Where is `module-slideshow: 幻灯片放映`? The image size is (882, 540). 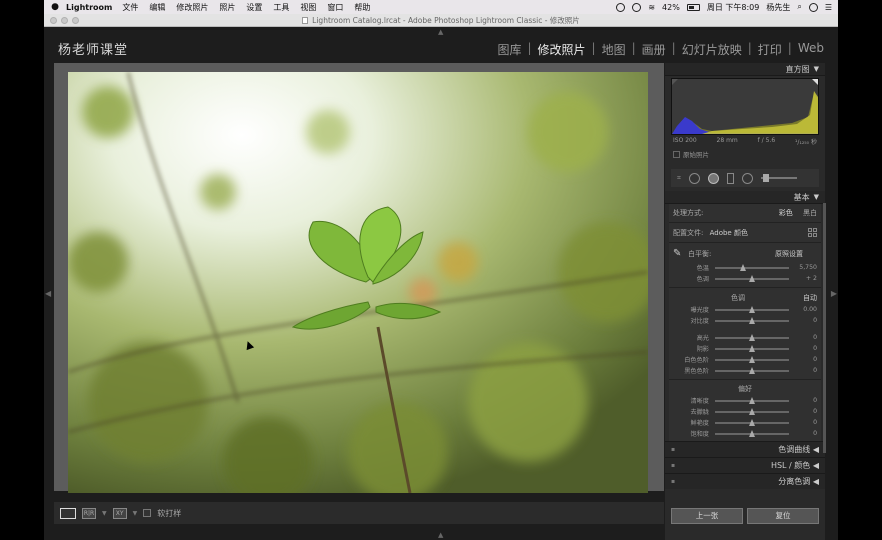
module-slideshow: 幻灯片放映 is located at coordinates (712, 49).